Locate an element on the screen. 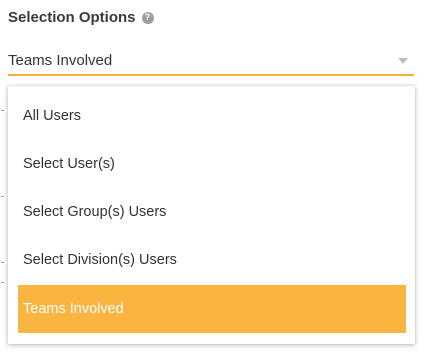 Image resolution: width=428 pixels, height=354 pixels. select-current-value: Teams Involved is located at coordinates (60, 60).